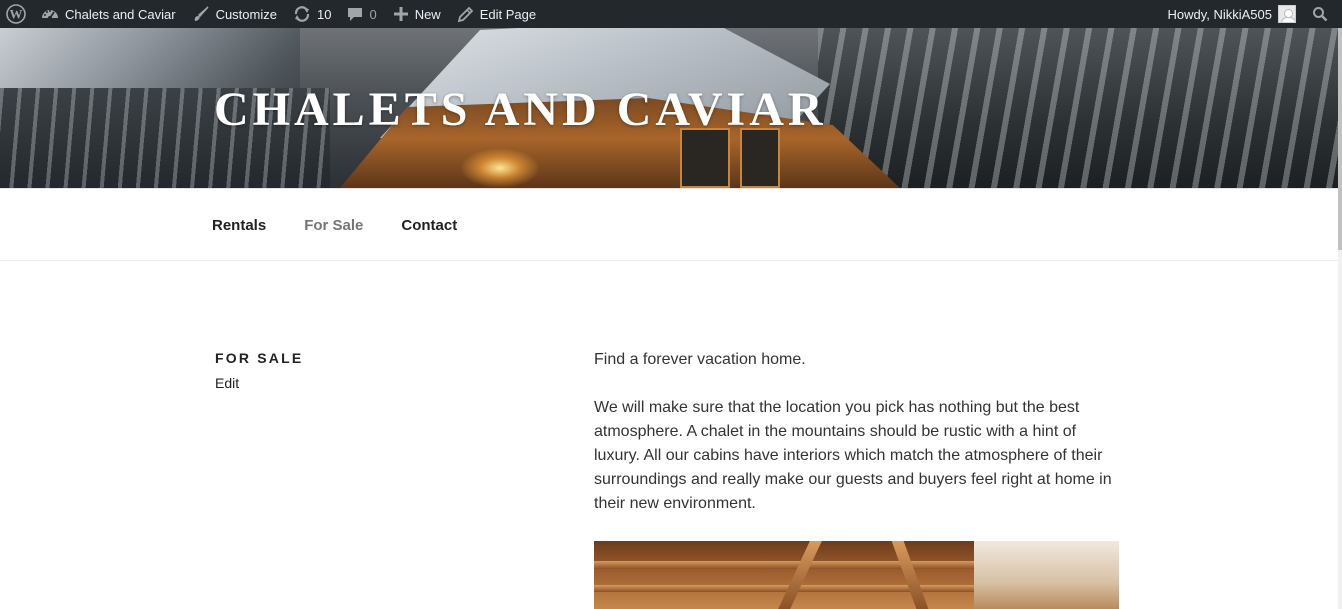 The height and width of the screenshot is (609, 1342). I want to click on wordpress-icon: W, so click(16, 14).